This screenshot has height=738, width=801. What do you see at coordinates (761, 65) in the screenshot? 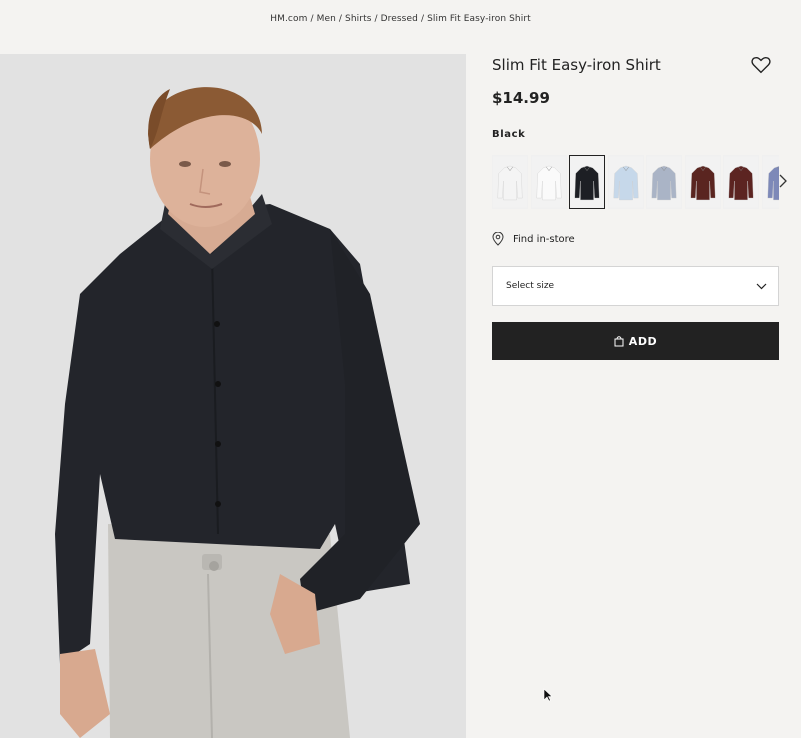
I see `heart-icon` at bounding box center [761, 65].